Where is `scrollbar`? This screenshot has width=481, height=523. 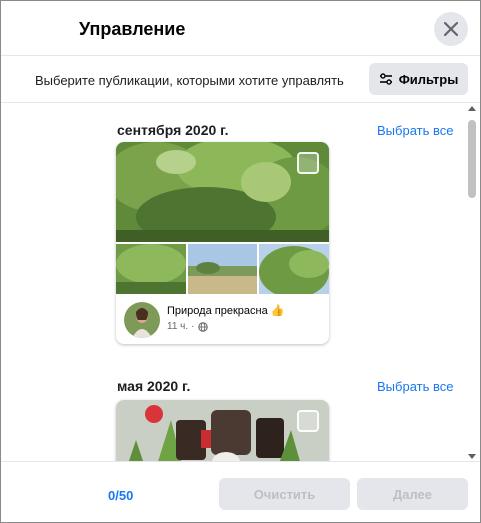
scrollbar is located at coordinates (472, 282).